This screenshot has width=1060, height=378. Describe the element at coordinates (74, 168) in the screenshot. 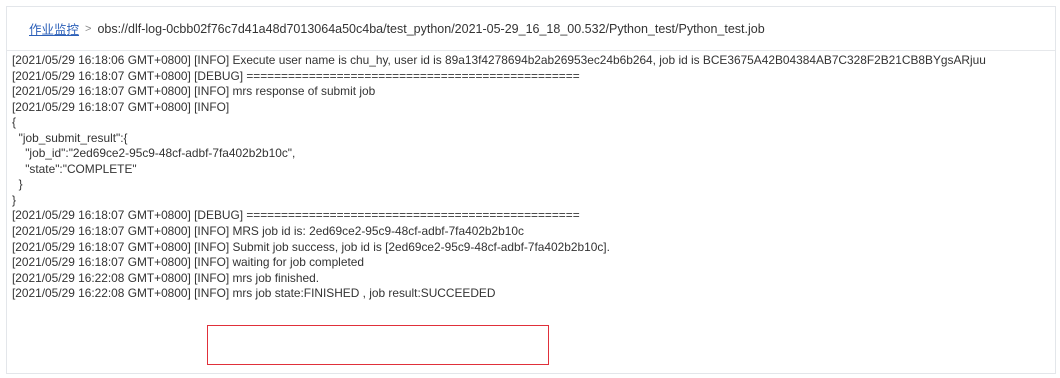

I see `log-line: "state":"COMPLETE"` at that location.